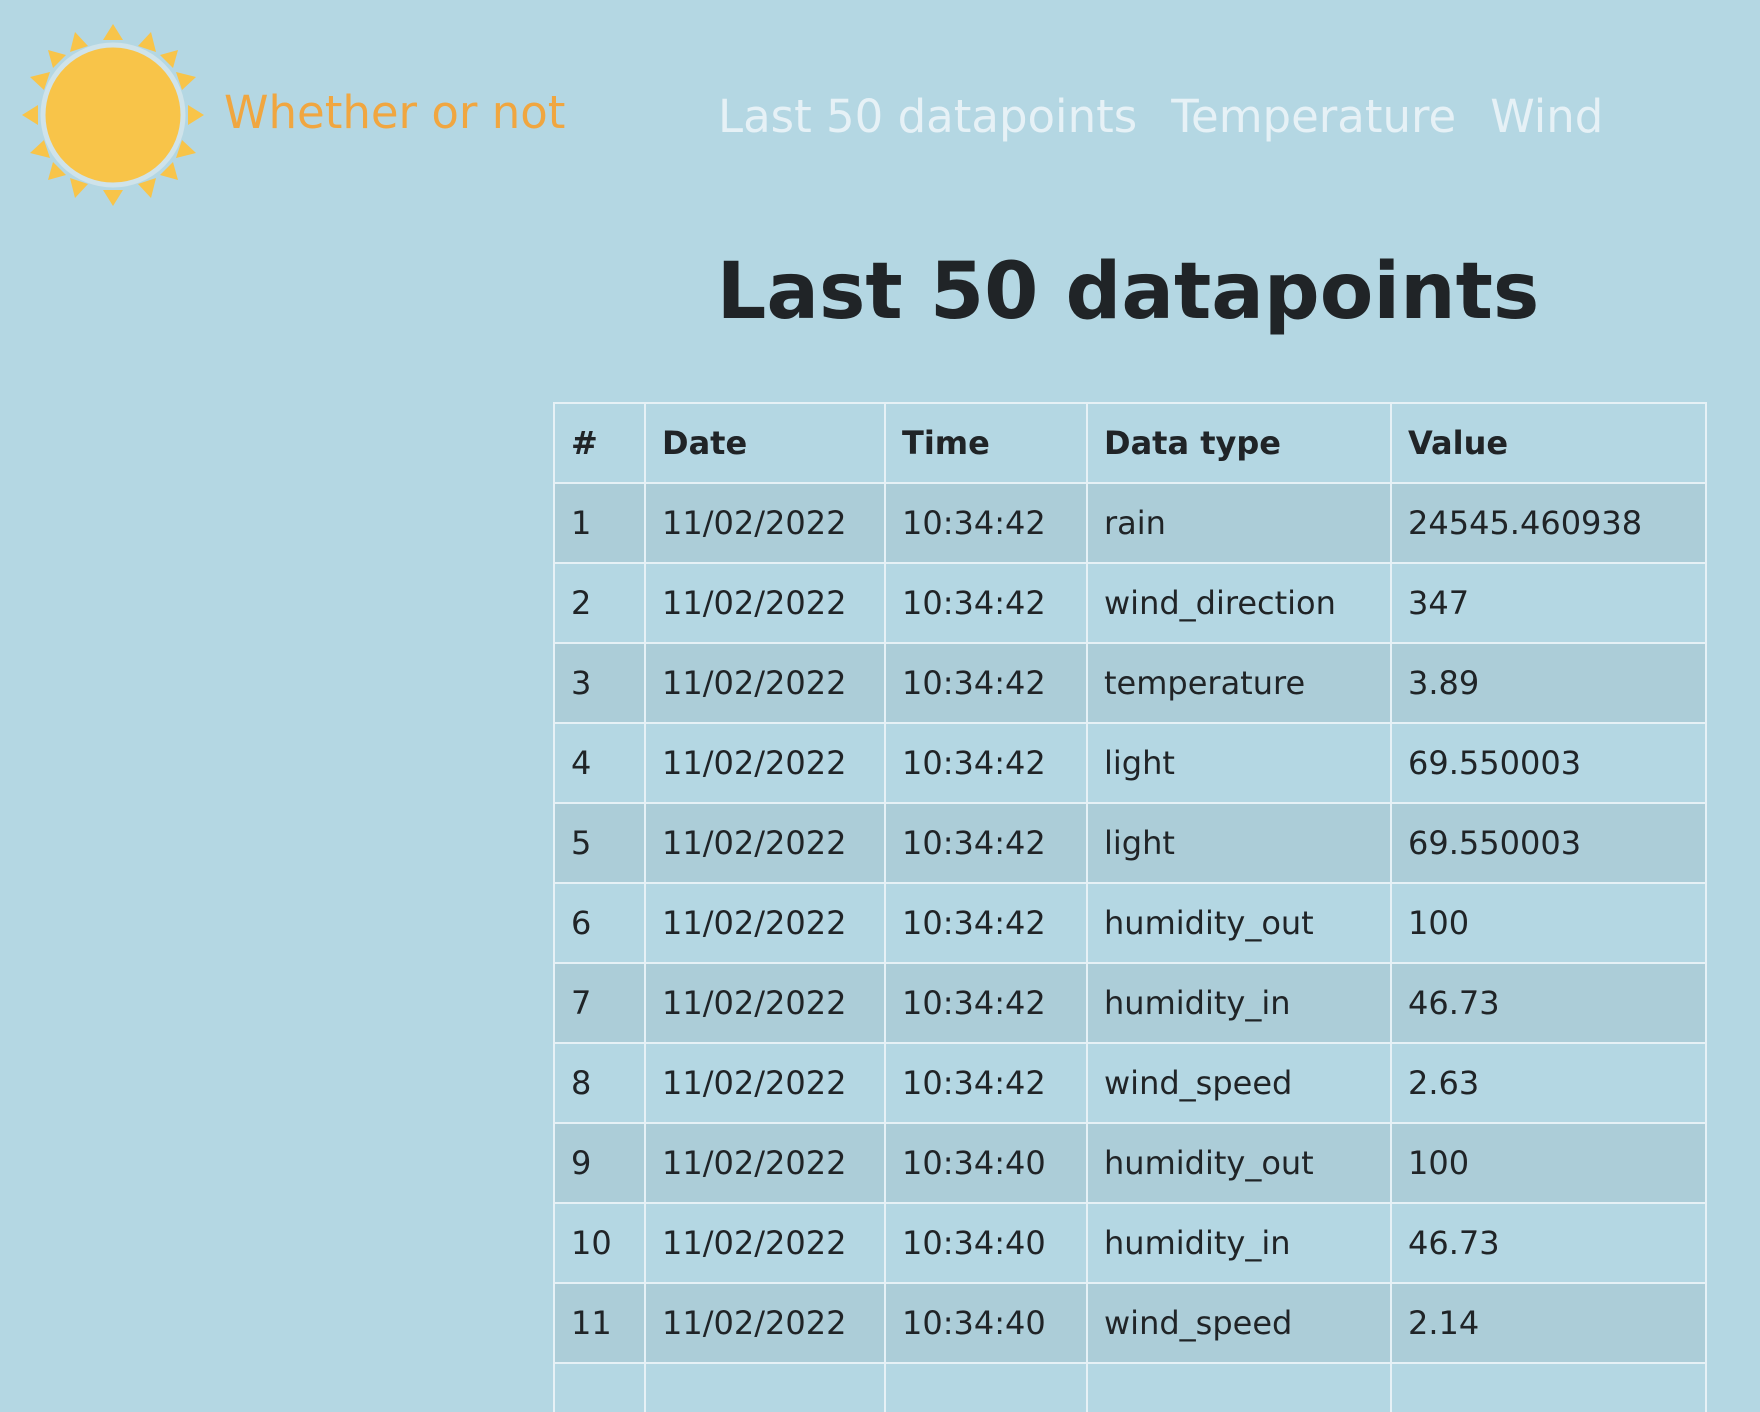  I want to click on header-date: Date, so click(765, 443).